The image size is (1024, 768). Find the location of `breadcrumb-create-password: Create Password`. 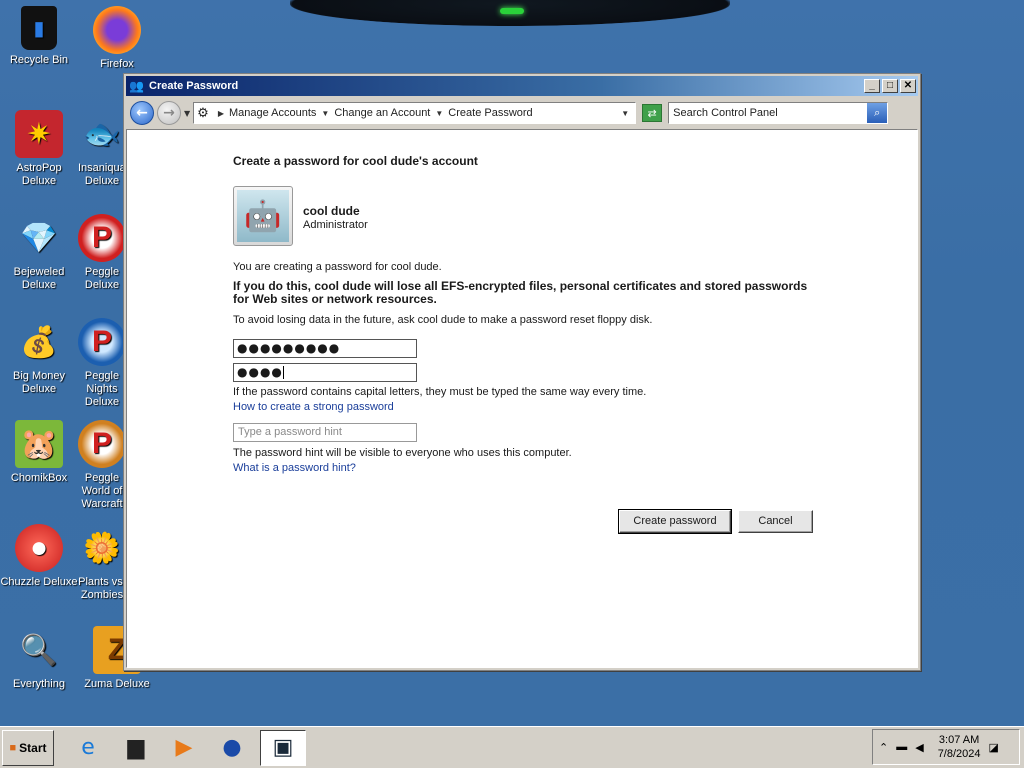

breadcrumb-create-password: Create Password is located at coordinates (490, 113).